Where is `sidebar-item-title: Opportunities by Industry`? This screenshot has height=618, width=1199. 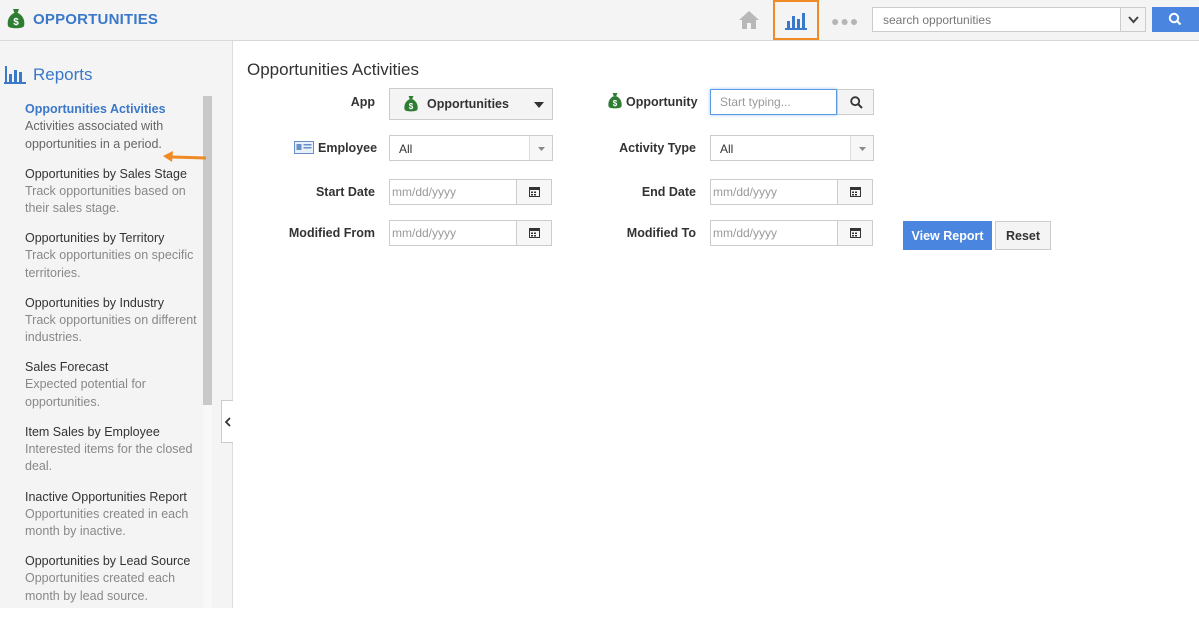
sidebar-item-title: Opportunities by Industry is located at coordinates (94, 302).